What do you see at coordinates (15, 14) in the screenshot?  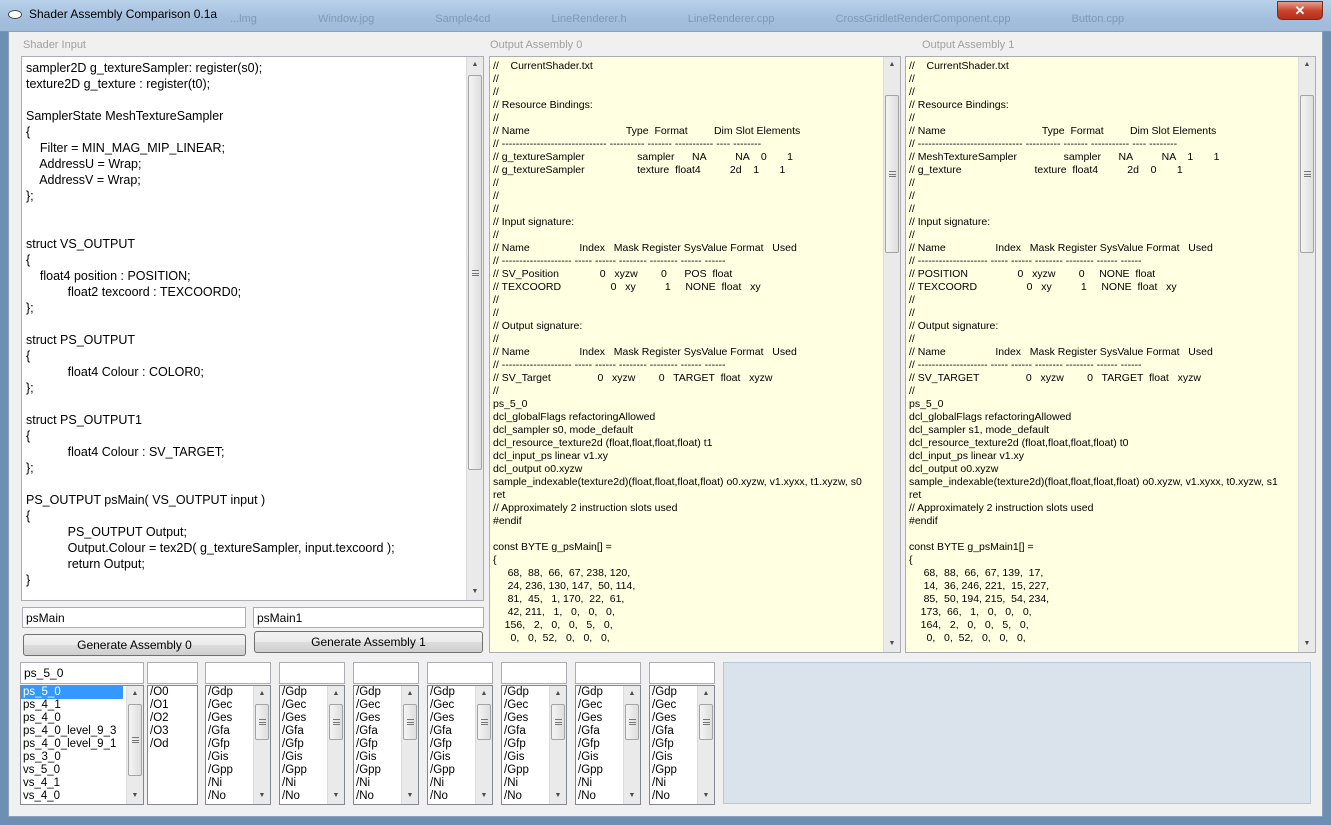 I see `app-icon` at bounding box center [15, 14].